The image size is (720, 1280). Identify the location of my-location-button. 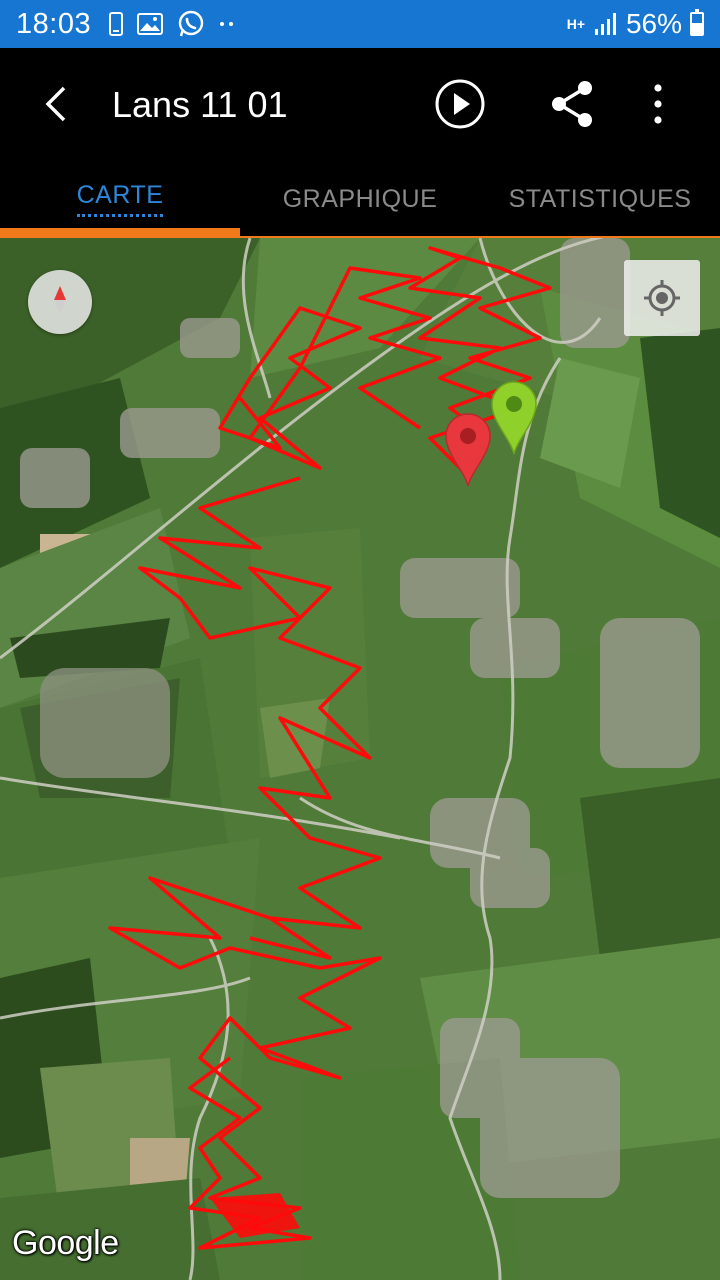
(662, 298).